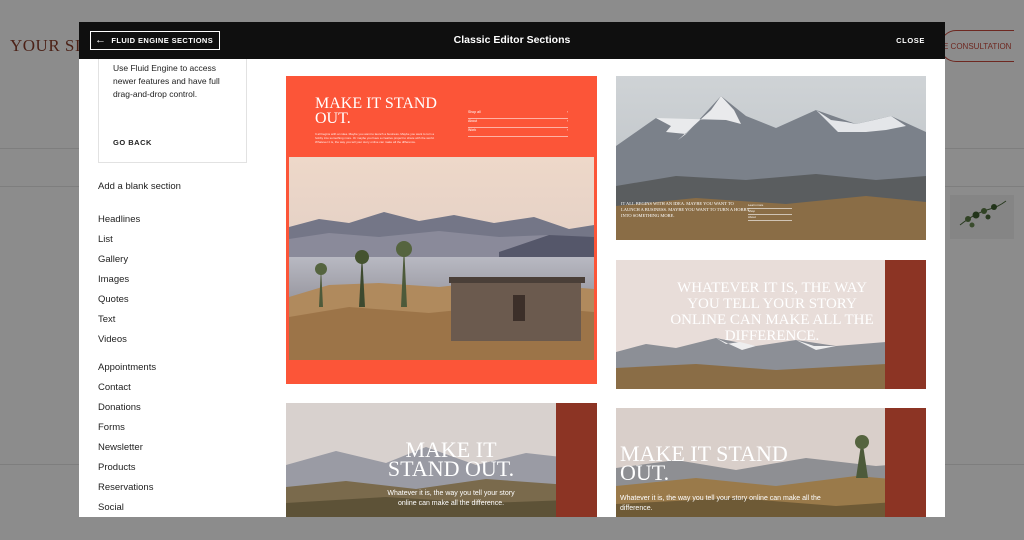 The width and height of the screenshot is (1024, 540). I want to click on sidebar-item-newsletter: Newsletter, so click(120, 447).